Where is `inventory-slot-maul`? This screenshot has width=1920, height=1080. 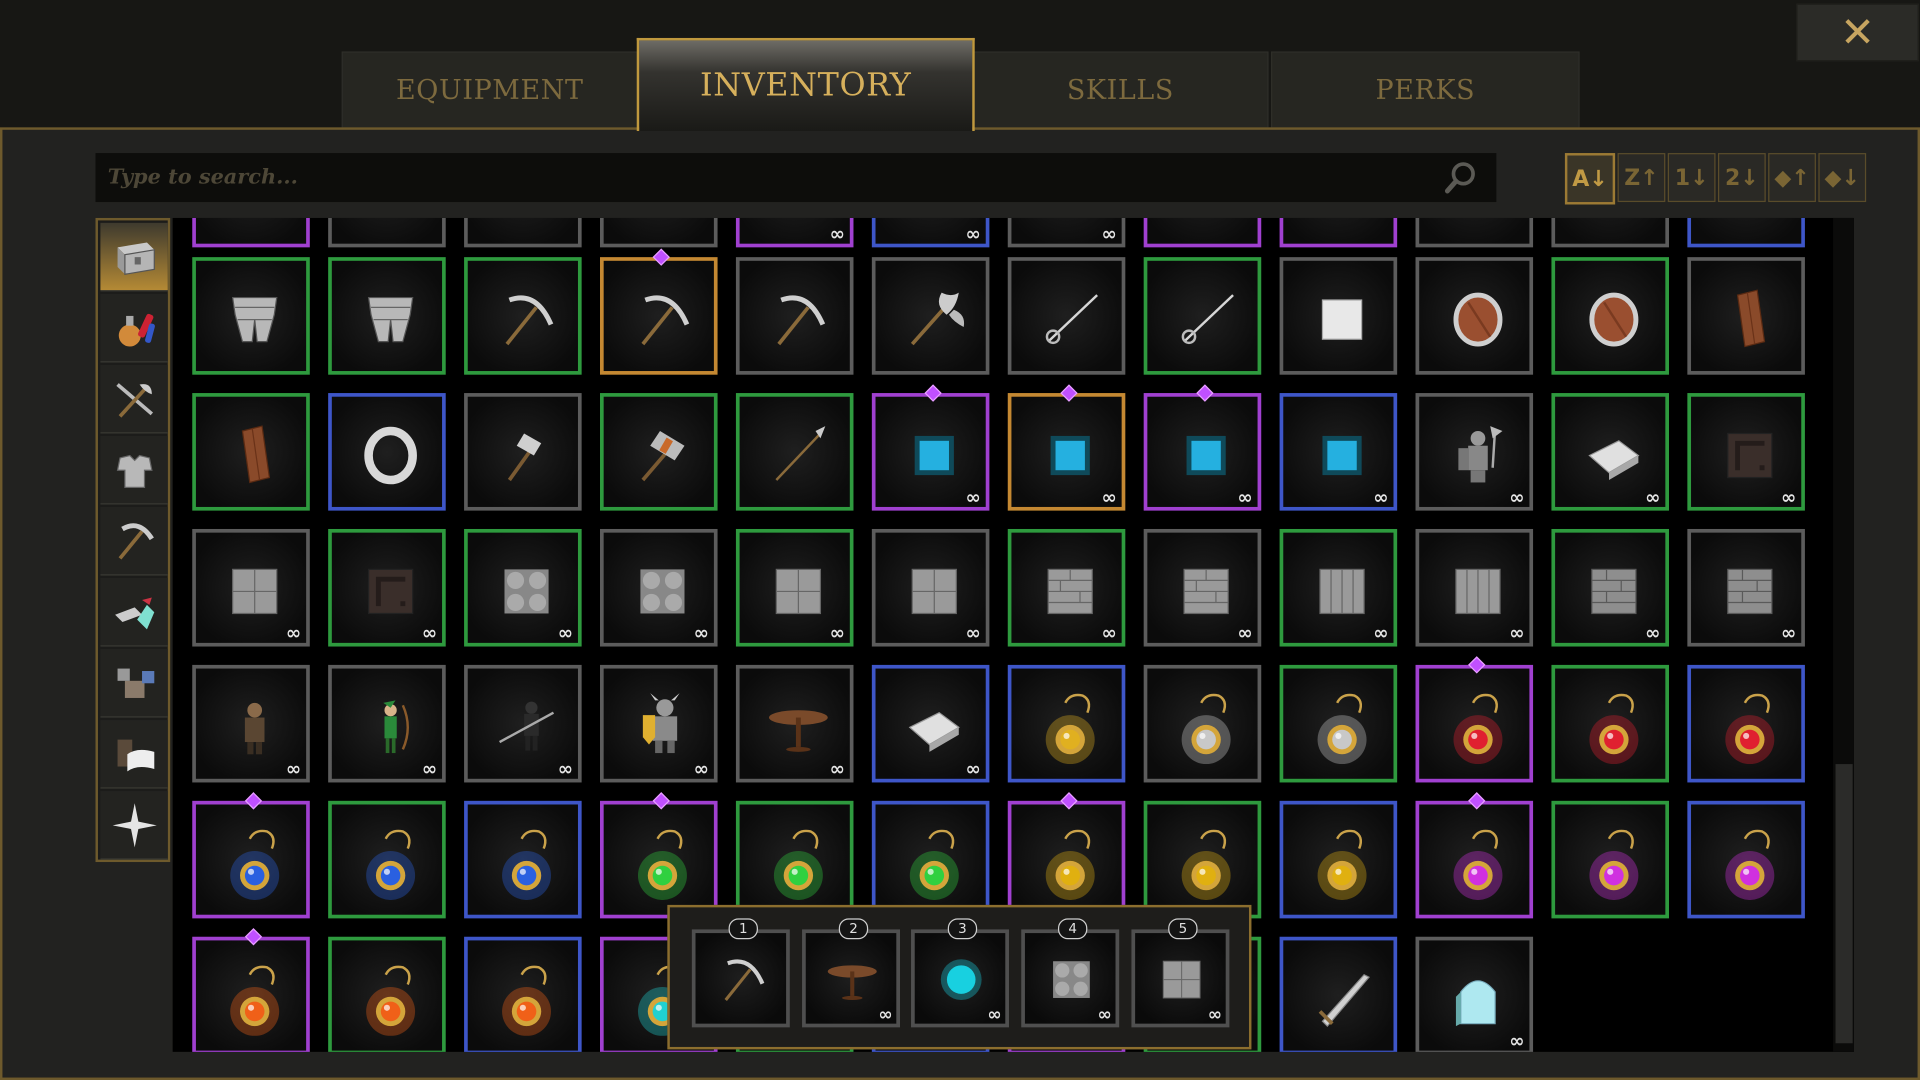
inventory-slot-maul is located at coordinates (659, 452).